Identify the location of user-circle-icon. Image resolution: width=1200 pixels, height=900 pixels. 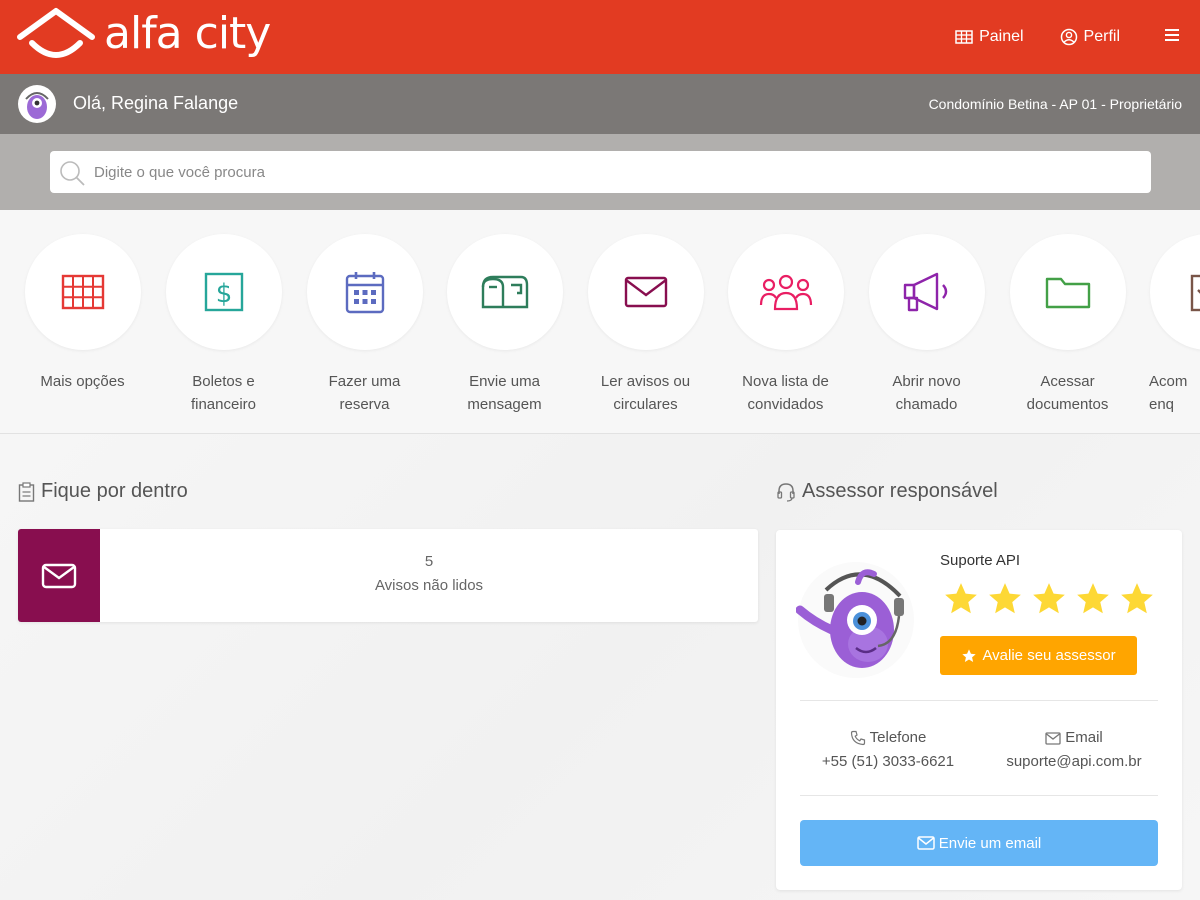
(1068, 37).